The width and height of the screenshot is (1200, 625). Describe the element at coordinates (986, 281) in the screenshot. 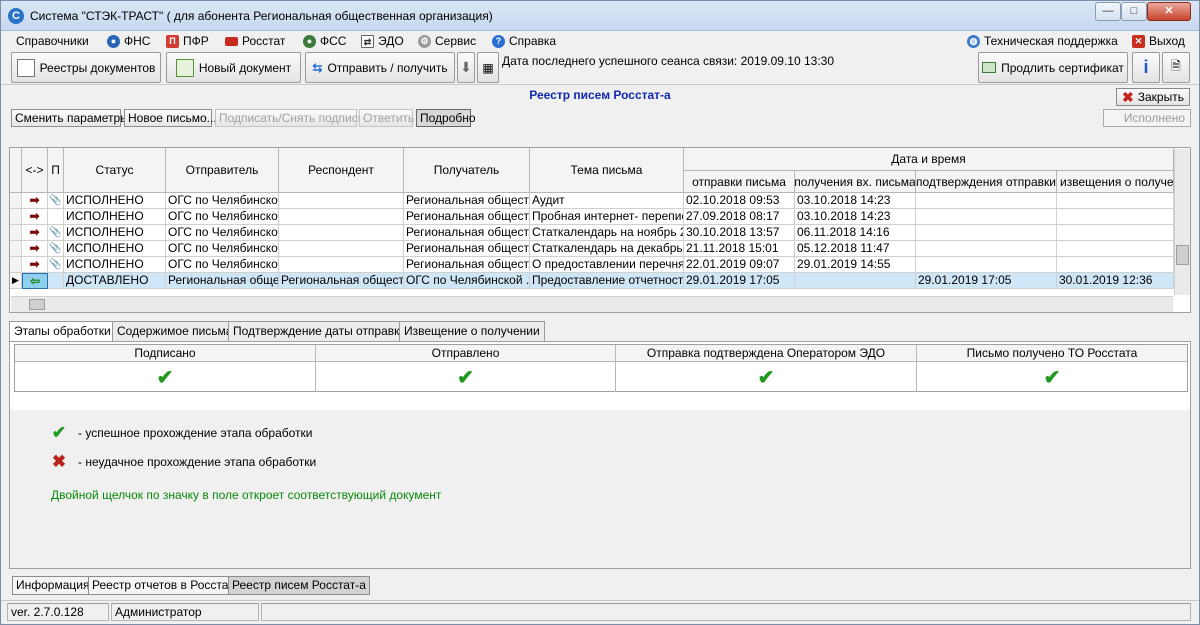

I see `cell-confirm: 29.01.2019 17:05` at that location.